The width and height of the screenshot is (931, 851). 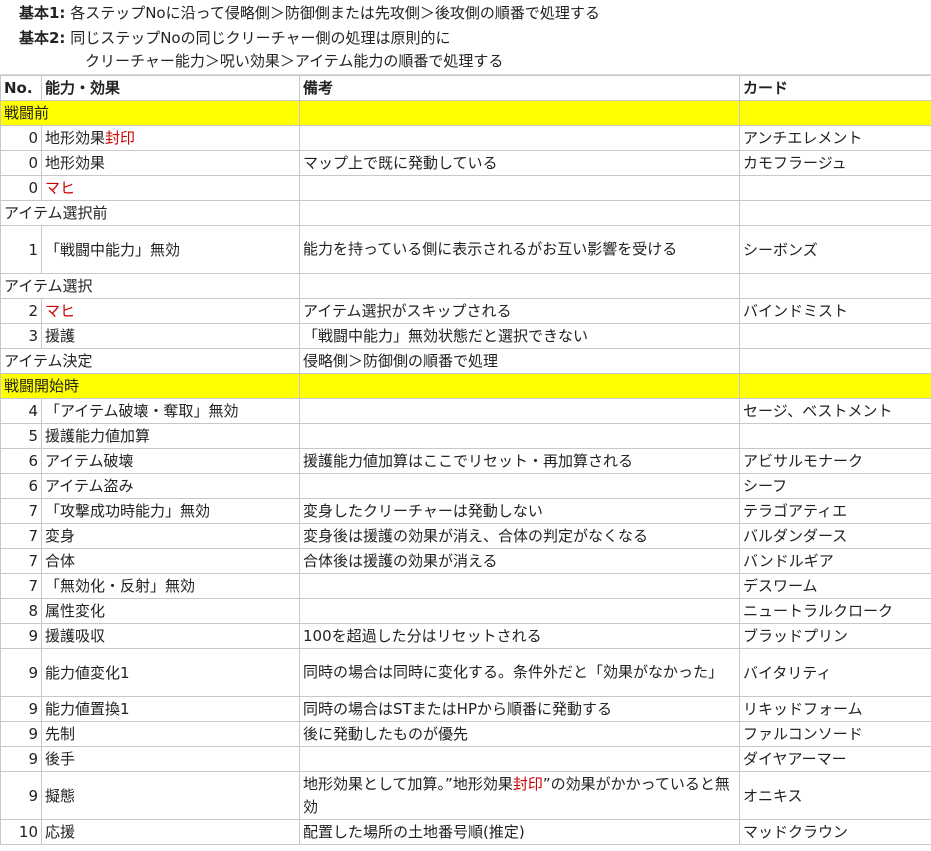 What do you see at coordinates (519, 88) in the screenshot?
I see `header-note: 備考` at bounding box center [519, 88].